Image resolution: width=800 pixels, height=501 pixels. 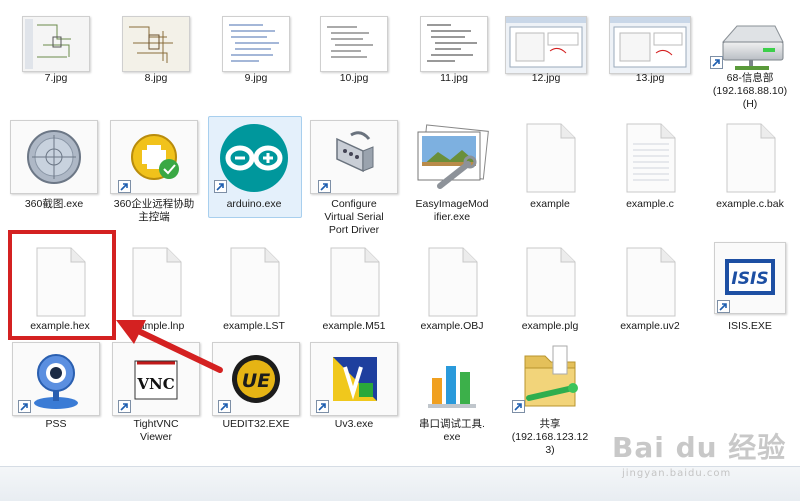 I want to click on file-label: 串口调试工具. exe, so click(x=452, y=430).